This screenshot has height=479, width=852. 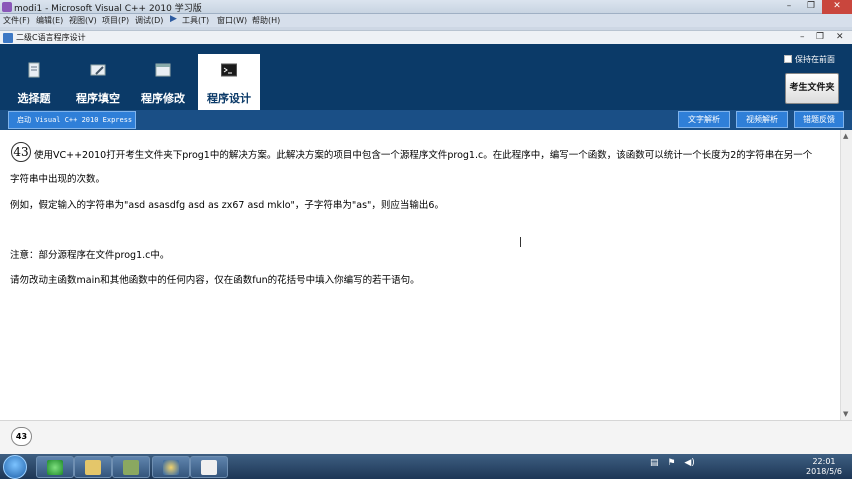 I want to click on edit-box-icon, so click(x=98, y=70).